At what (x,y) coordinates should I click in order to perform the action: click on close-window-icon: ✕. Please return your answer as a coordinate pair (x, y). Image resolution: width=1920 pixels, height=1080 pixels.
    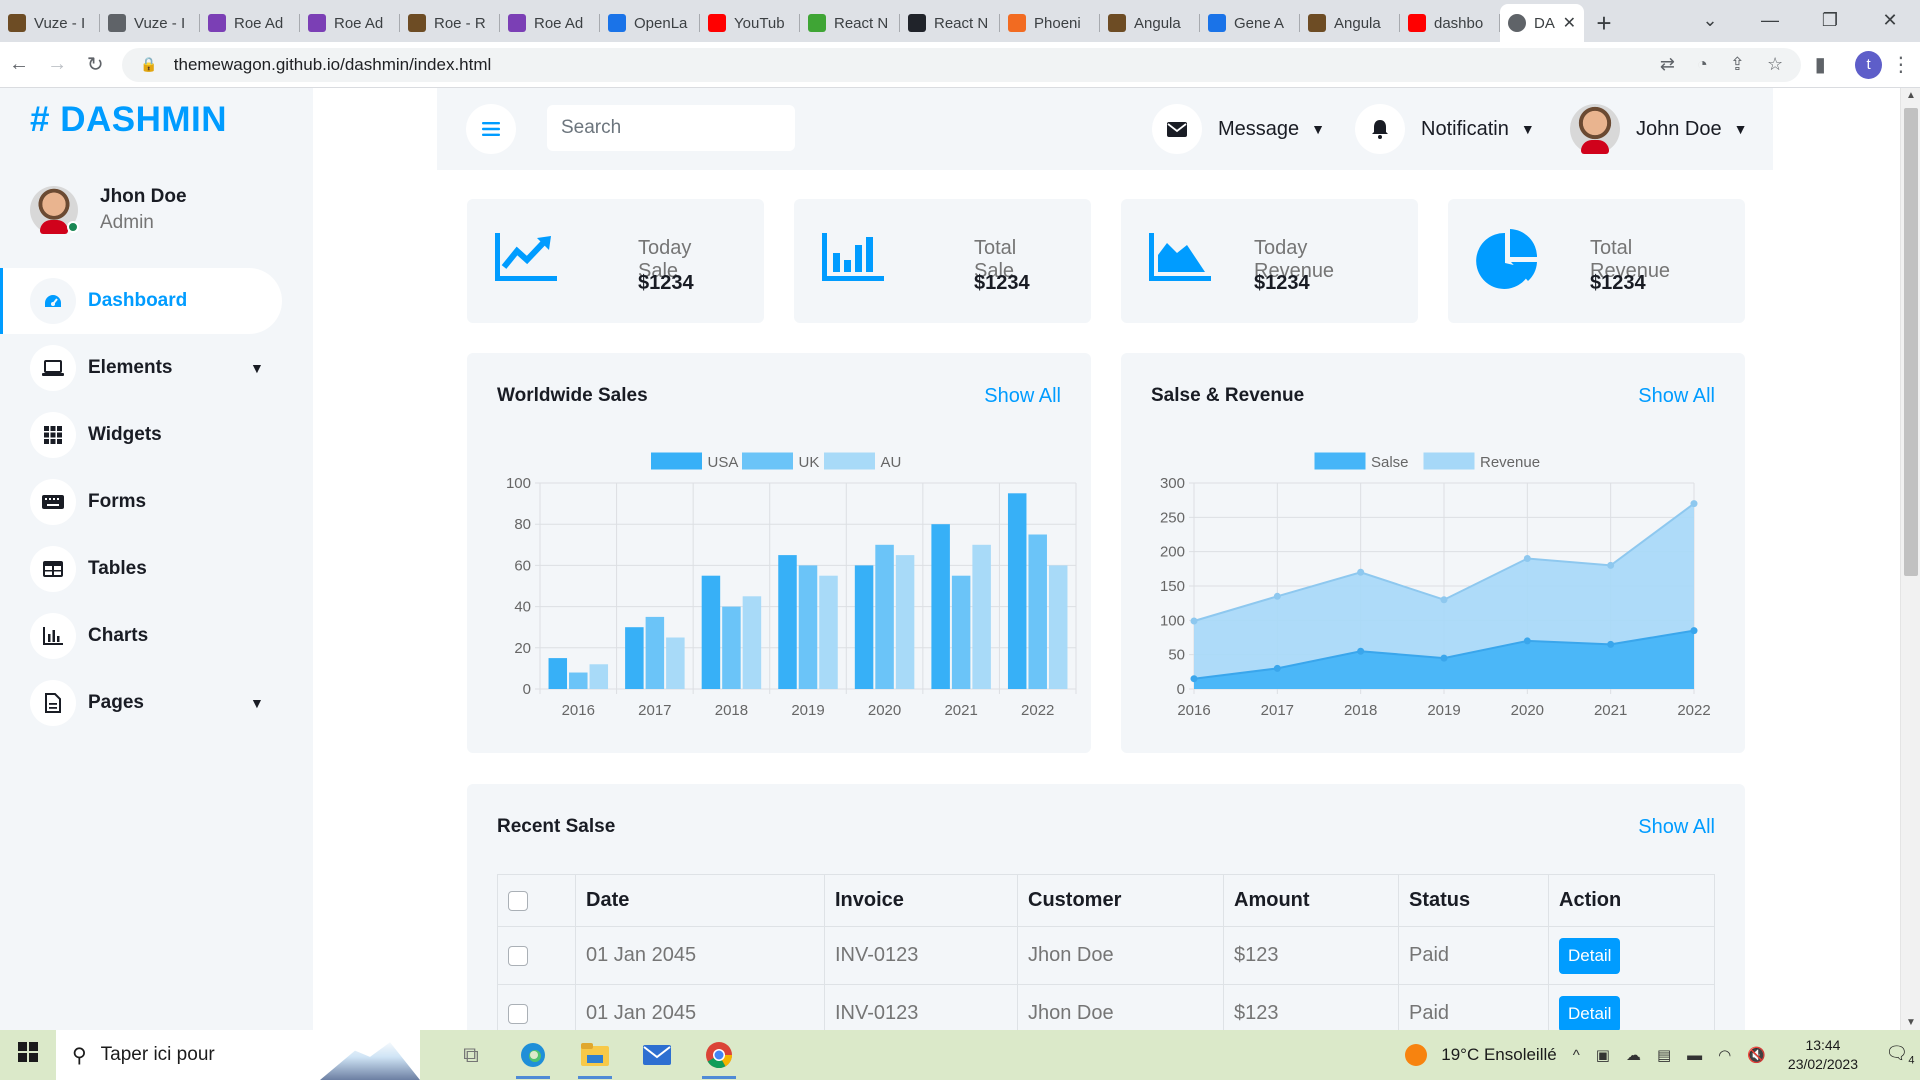
    Looking at the image, I should click on (1890, 20).